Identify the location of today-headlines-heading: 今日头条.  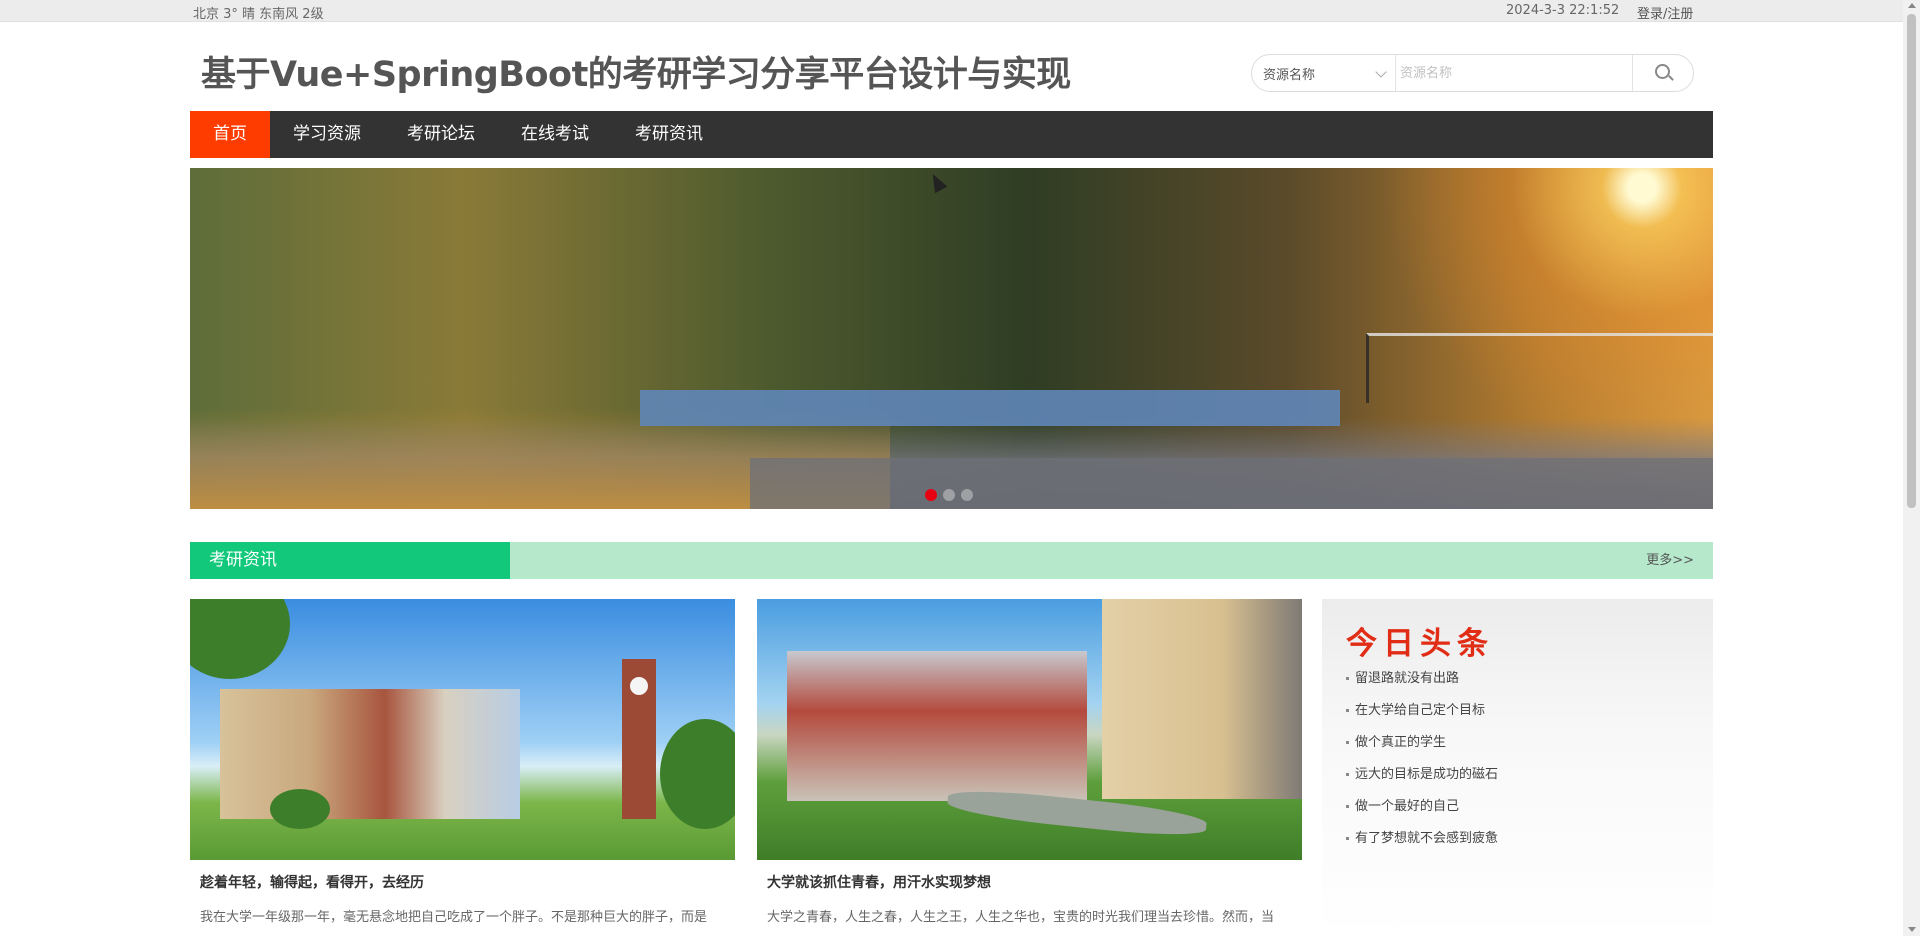
(1420, 644).